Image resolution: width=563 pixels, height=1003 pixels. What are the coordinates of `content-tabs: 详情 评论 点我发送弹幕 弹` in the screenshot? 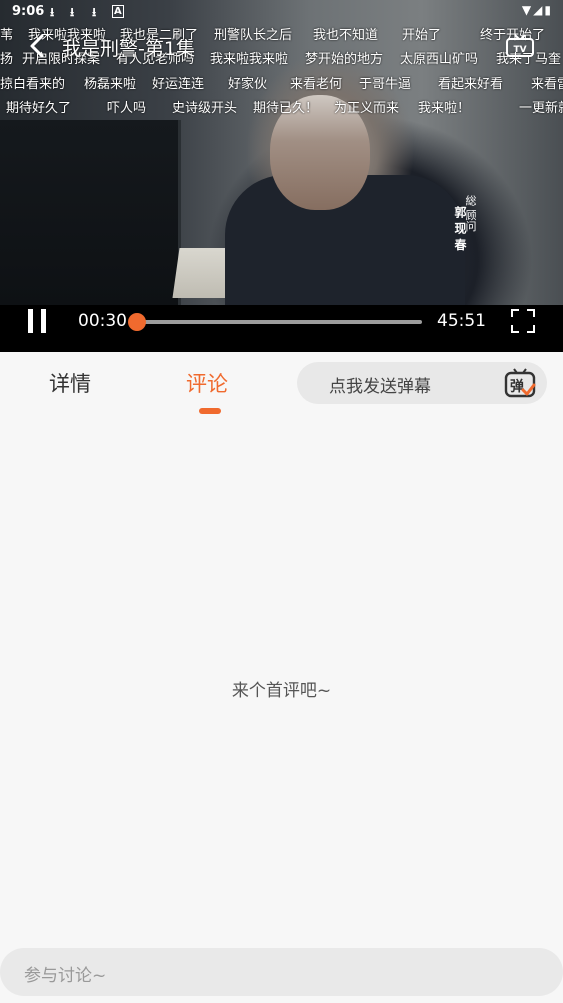 It's located at (281, 385).